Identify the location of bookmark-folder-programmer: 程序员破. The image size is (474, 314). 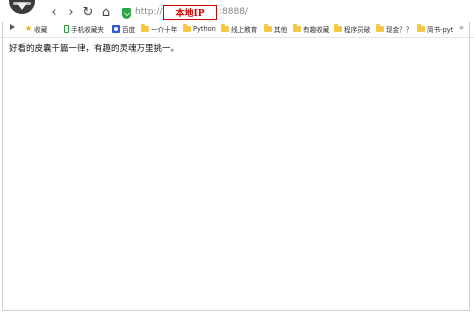
(352, 29).